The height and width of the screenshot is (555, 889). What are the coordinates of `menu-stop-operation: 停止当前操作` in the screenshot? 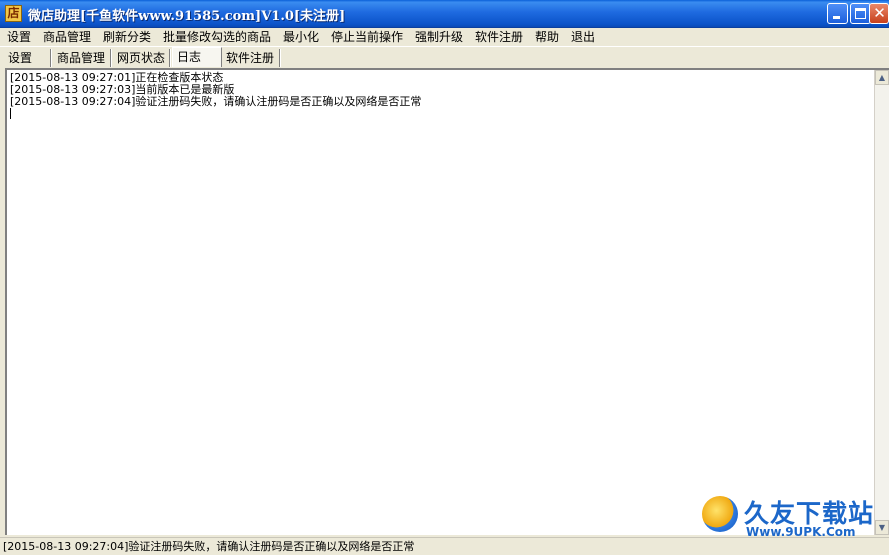 It's located at (367, 37).